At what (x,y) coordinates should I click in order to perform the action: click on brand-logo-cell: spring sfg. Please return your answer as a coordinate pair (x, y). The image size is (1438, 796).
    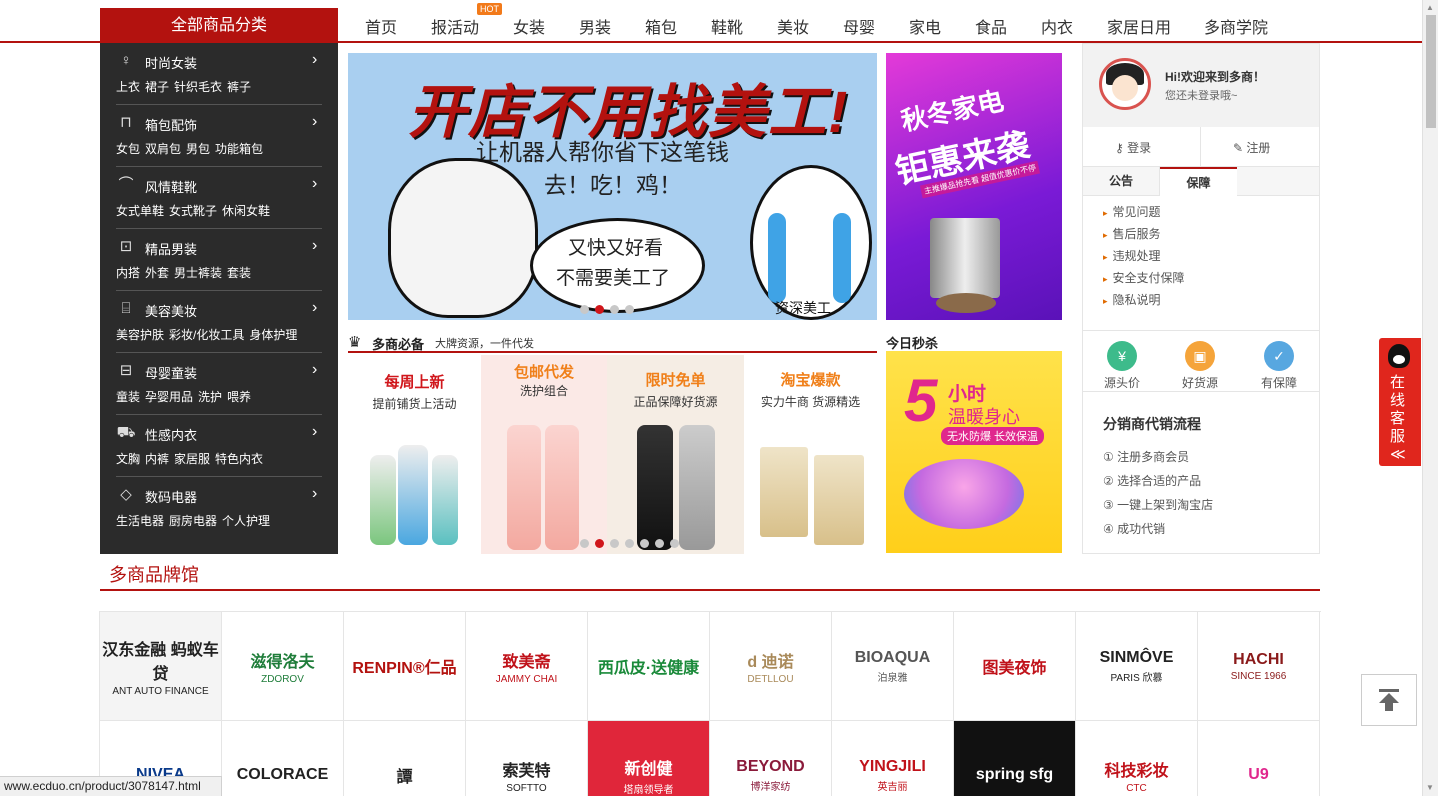
    Looking at the image, I should click on (1015, 758).